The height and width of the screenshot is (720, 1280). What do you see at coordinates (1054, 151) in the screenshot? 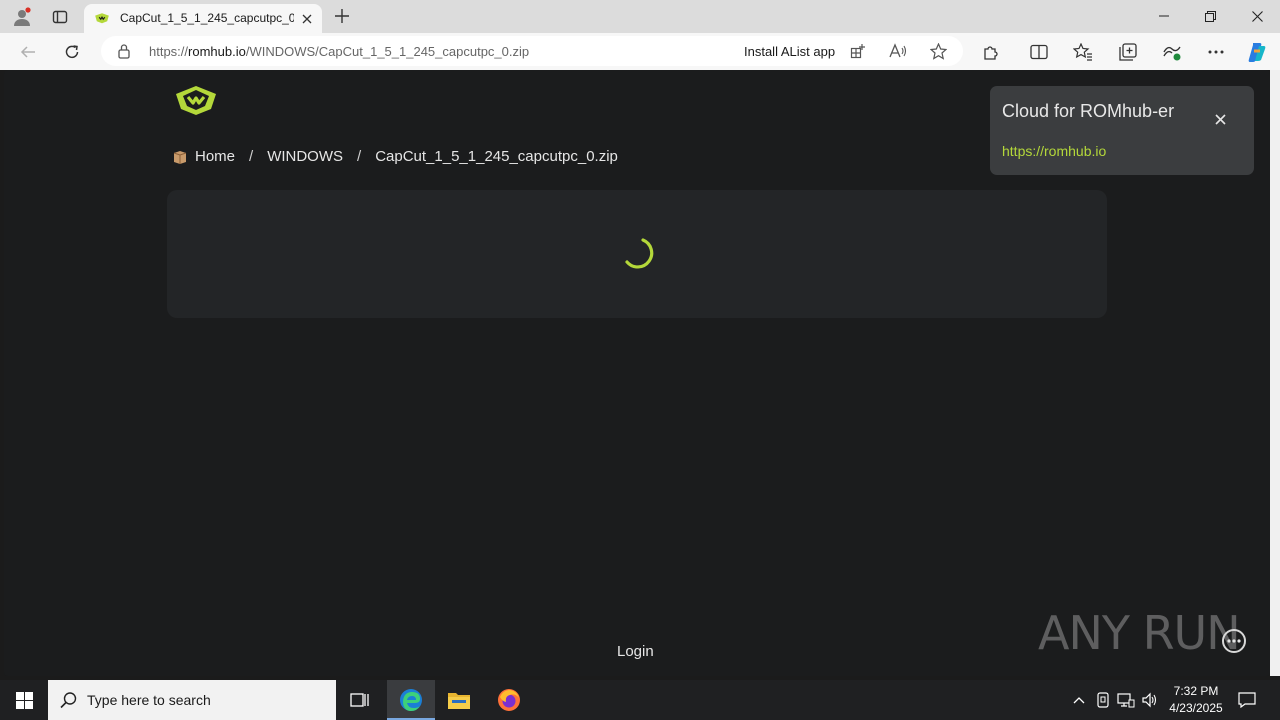
I see `toast-link: https://romhub.io` at bounding box center [1054, 151].